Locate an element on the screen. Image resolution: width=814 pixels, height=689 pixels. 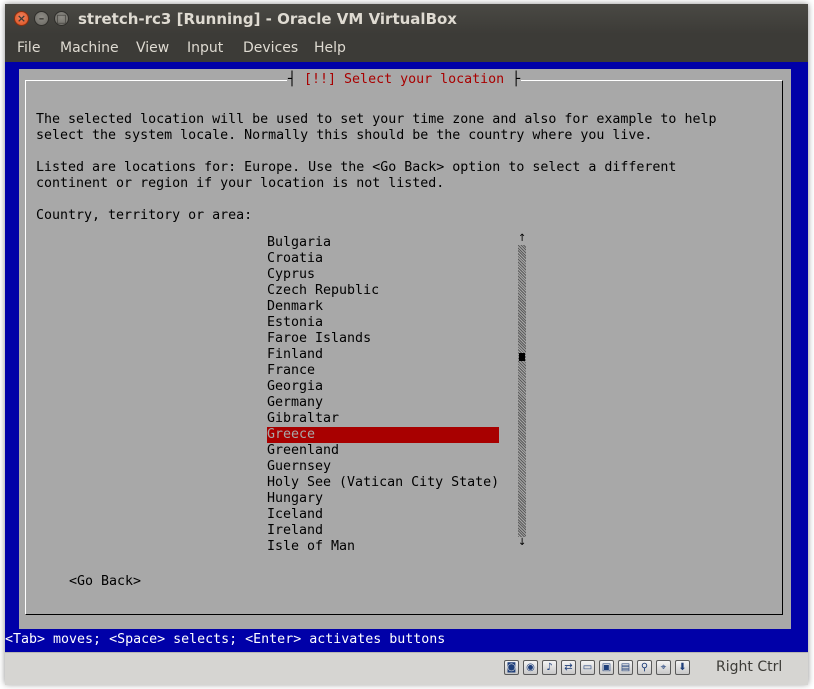
menu-help: Help is located at coordinates (330, 48).